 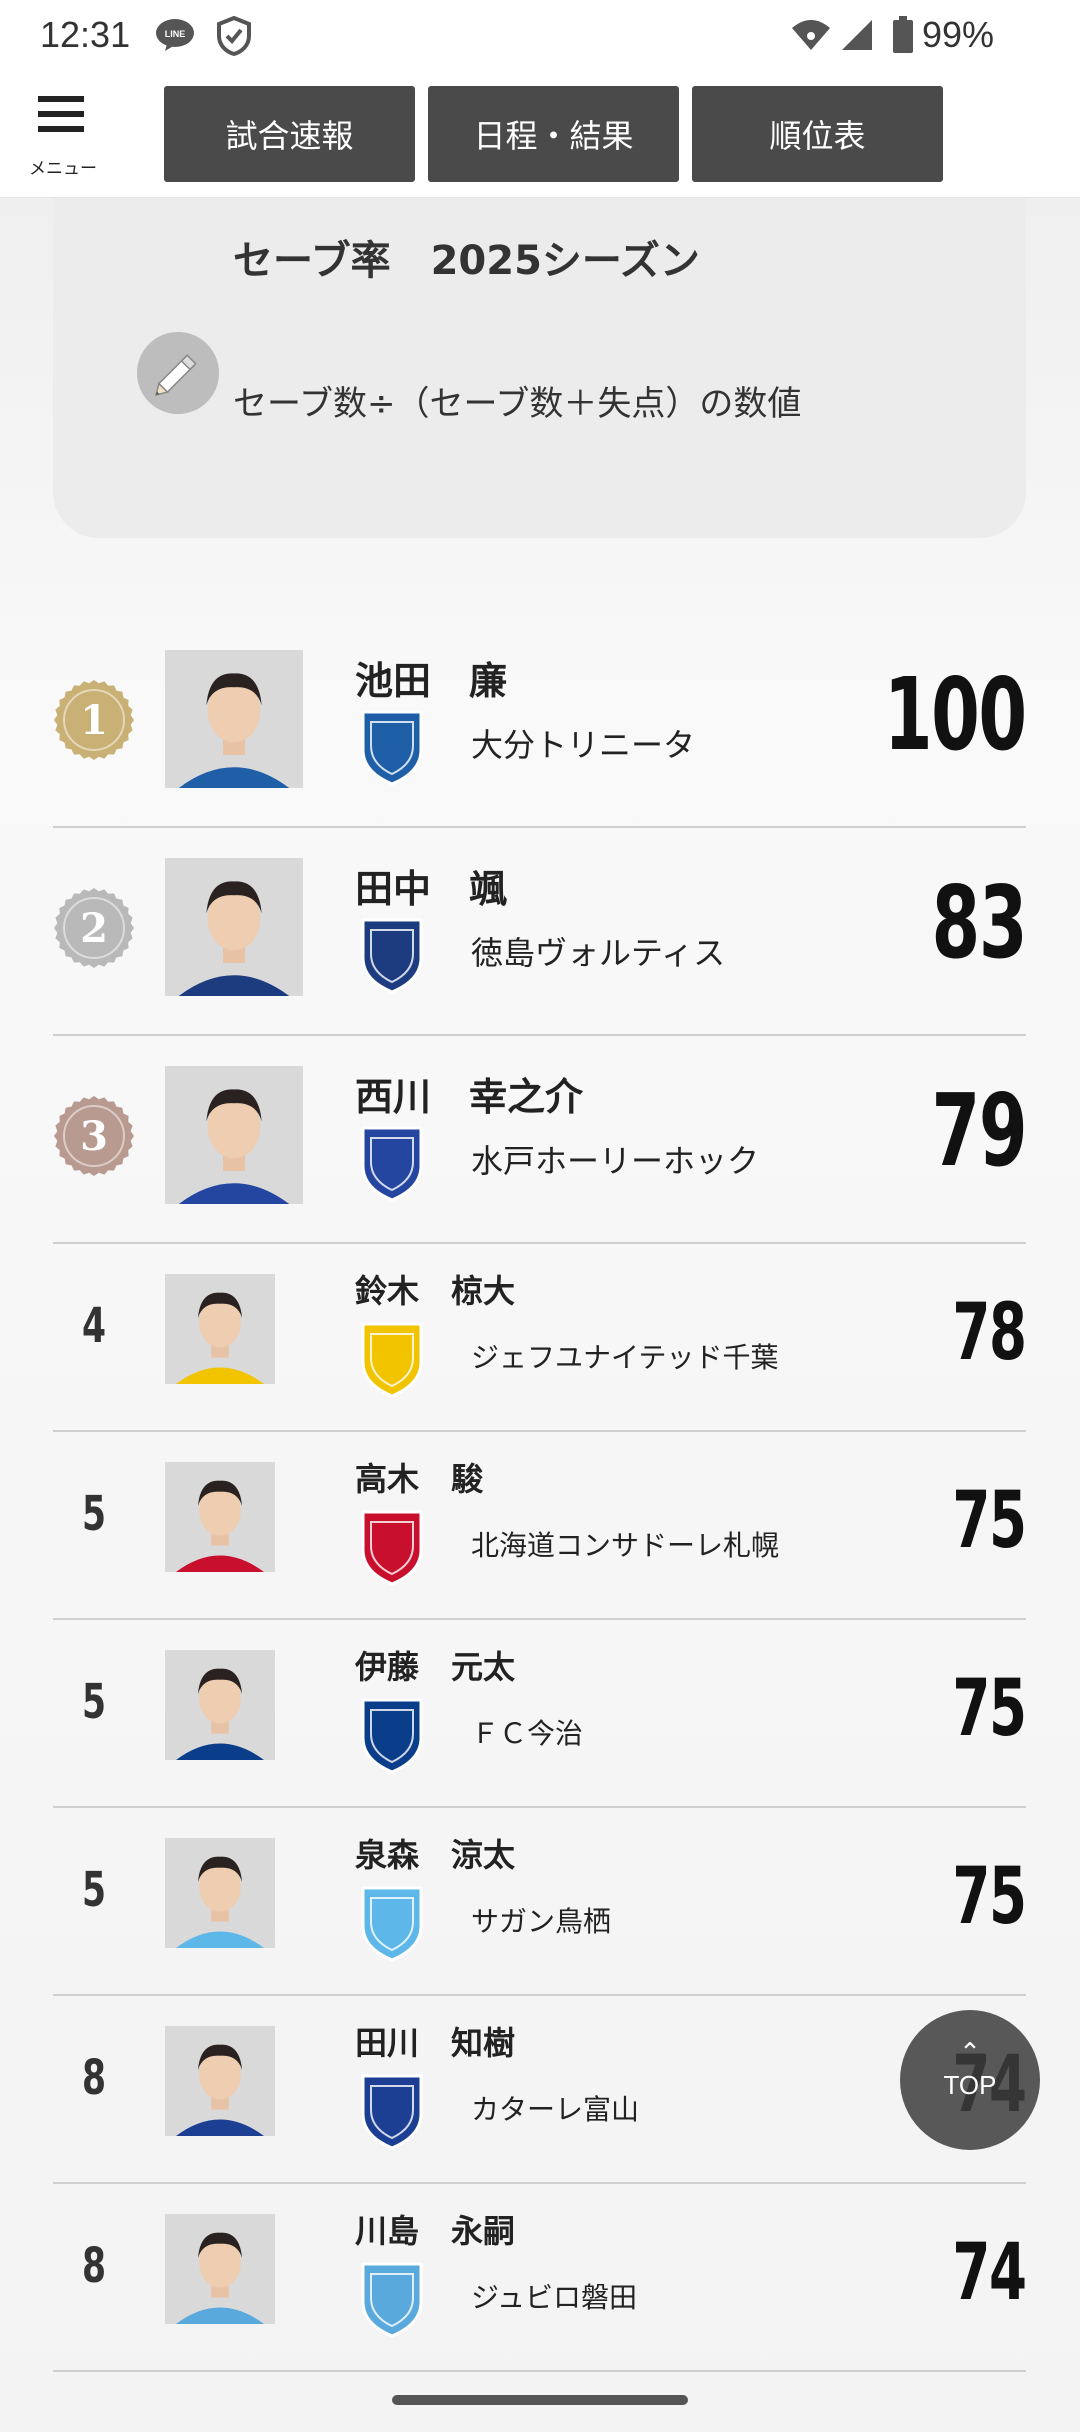 What do you see at coordinates (541, 1920) in the screenshot?
I see `team-name: サガン鳥栖` at bounding box center [541, 1920].